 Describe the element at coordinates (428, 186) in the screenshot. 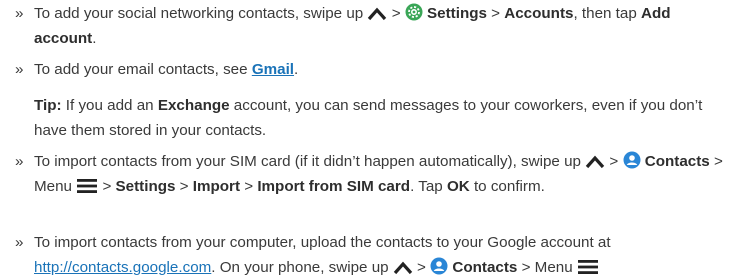

I see `item-text: . Tap` at that location.